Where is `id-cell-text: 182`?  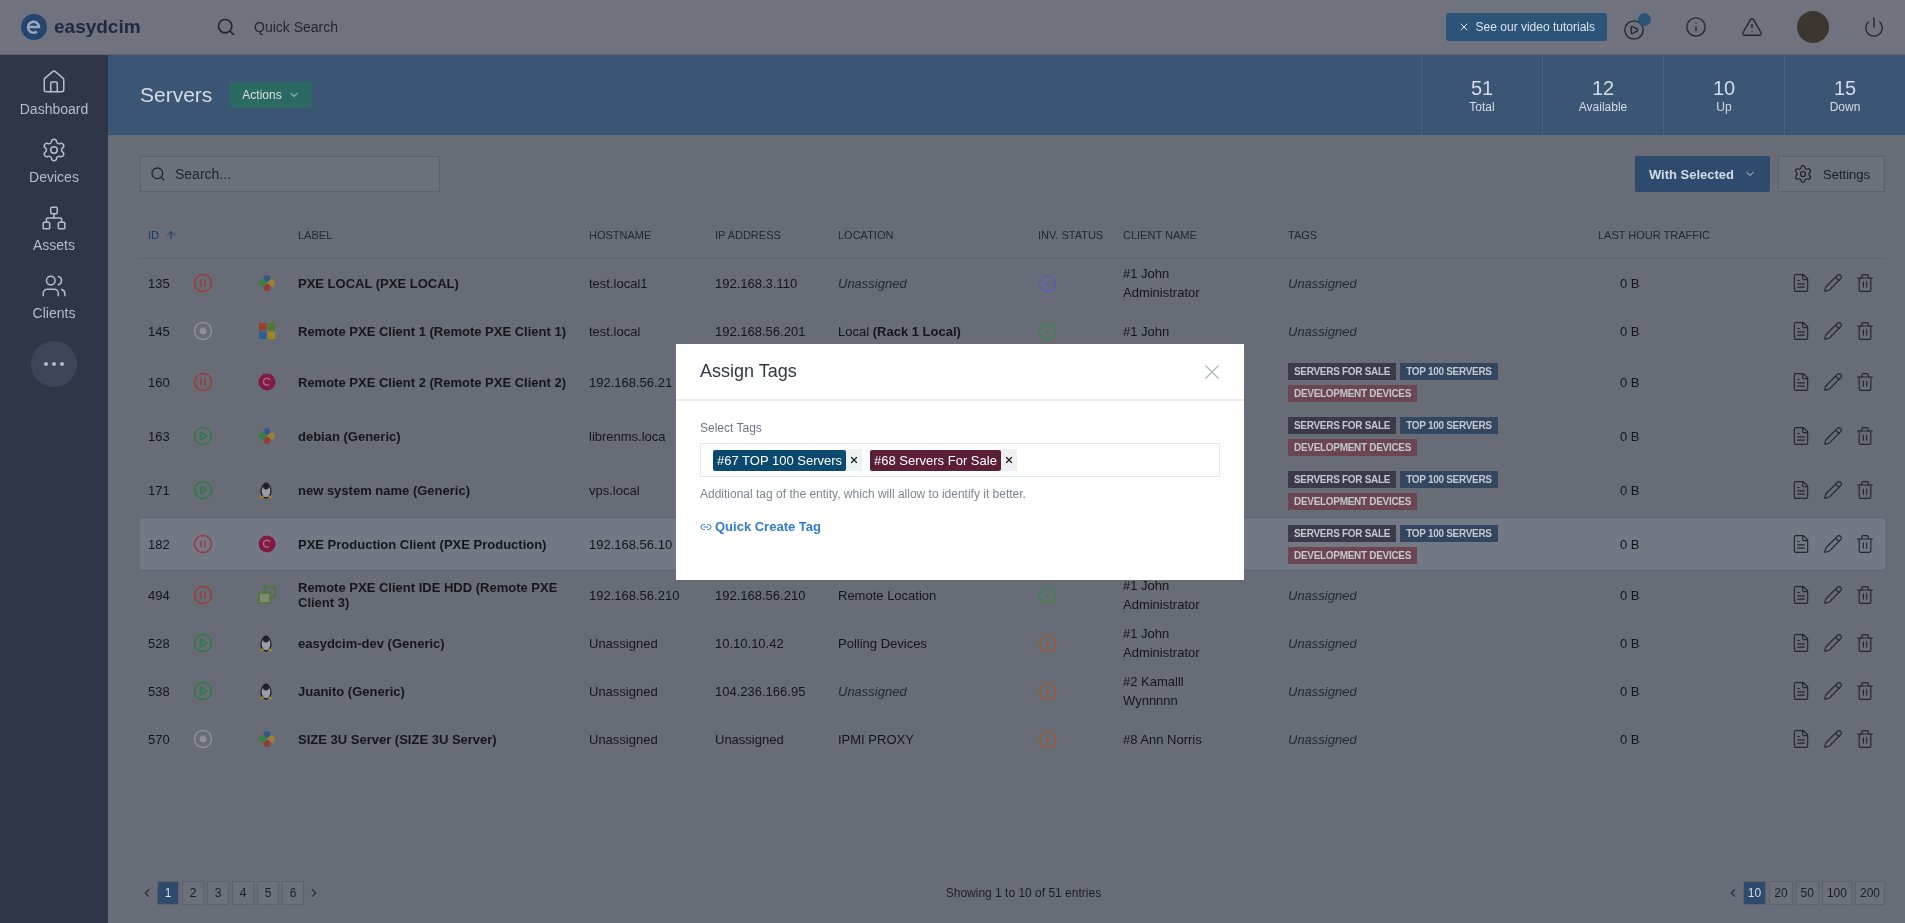
id-cell-text: 182 is located at coordinates (159, 544).